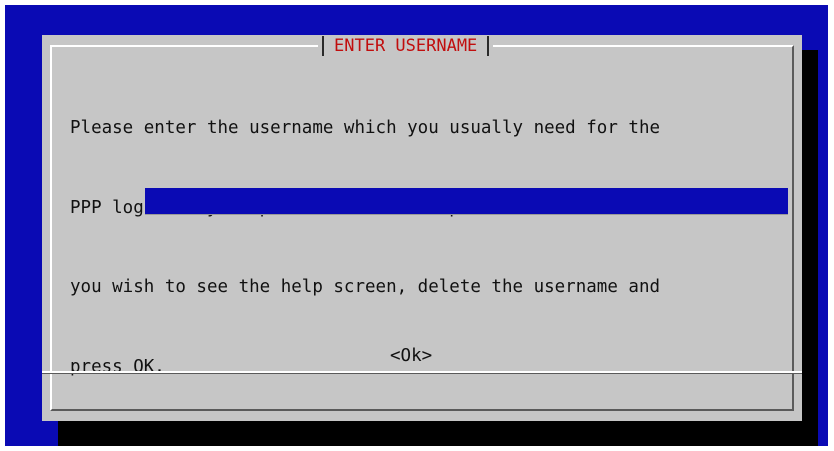 This screenshot has width=834, height=451. I want to click on button-separator-dark, so click(422, 373).